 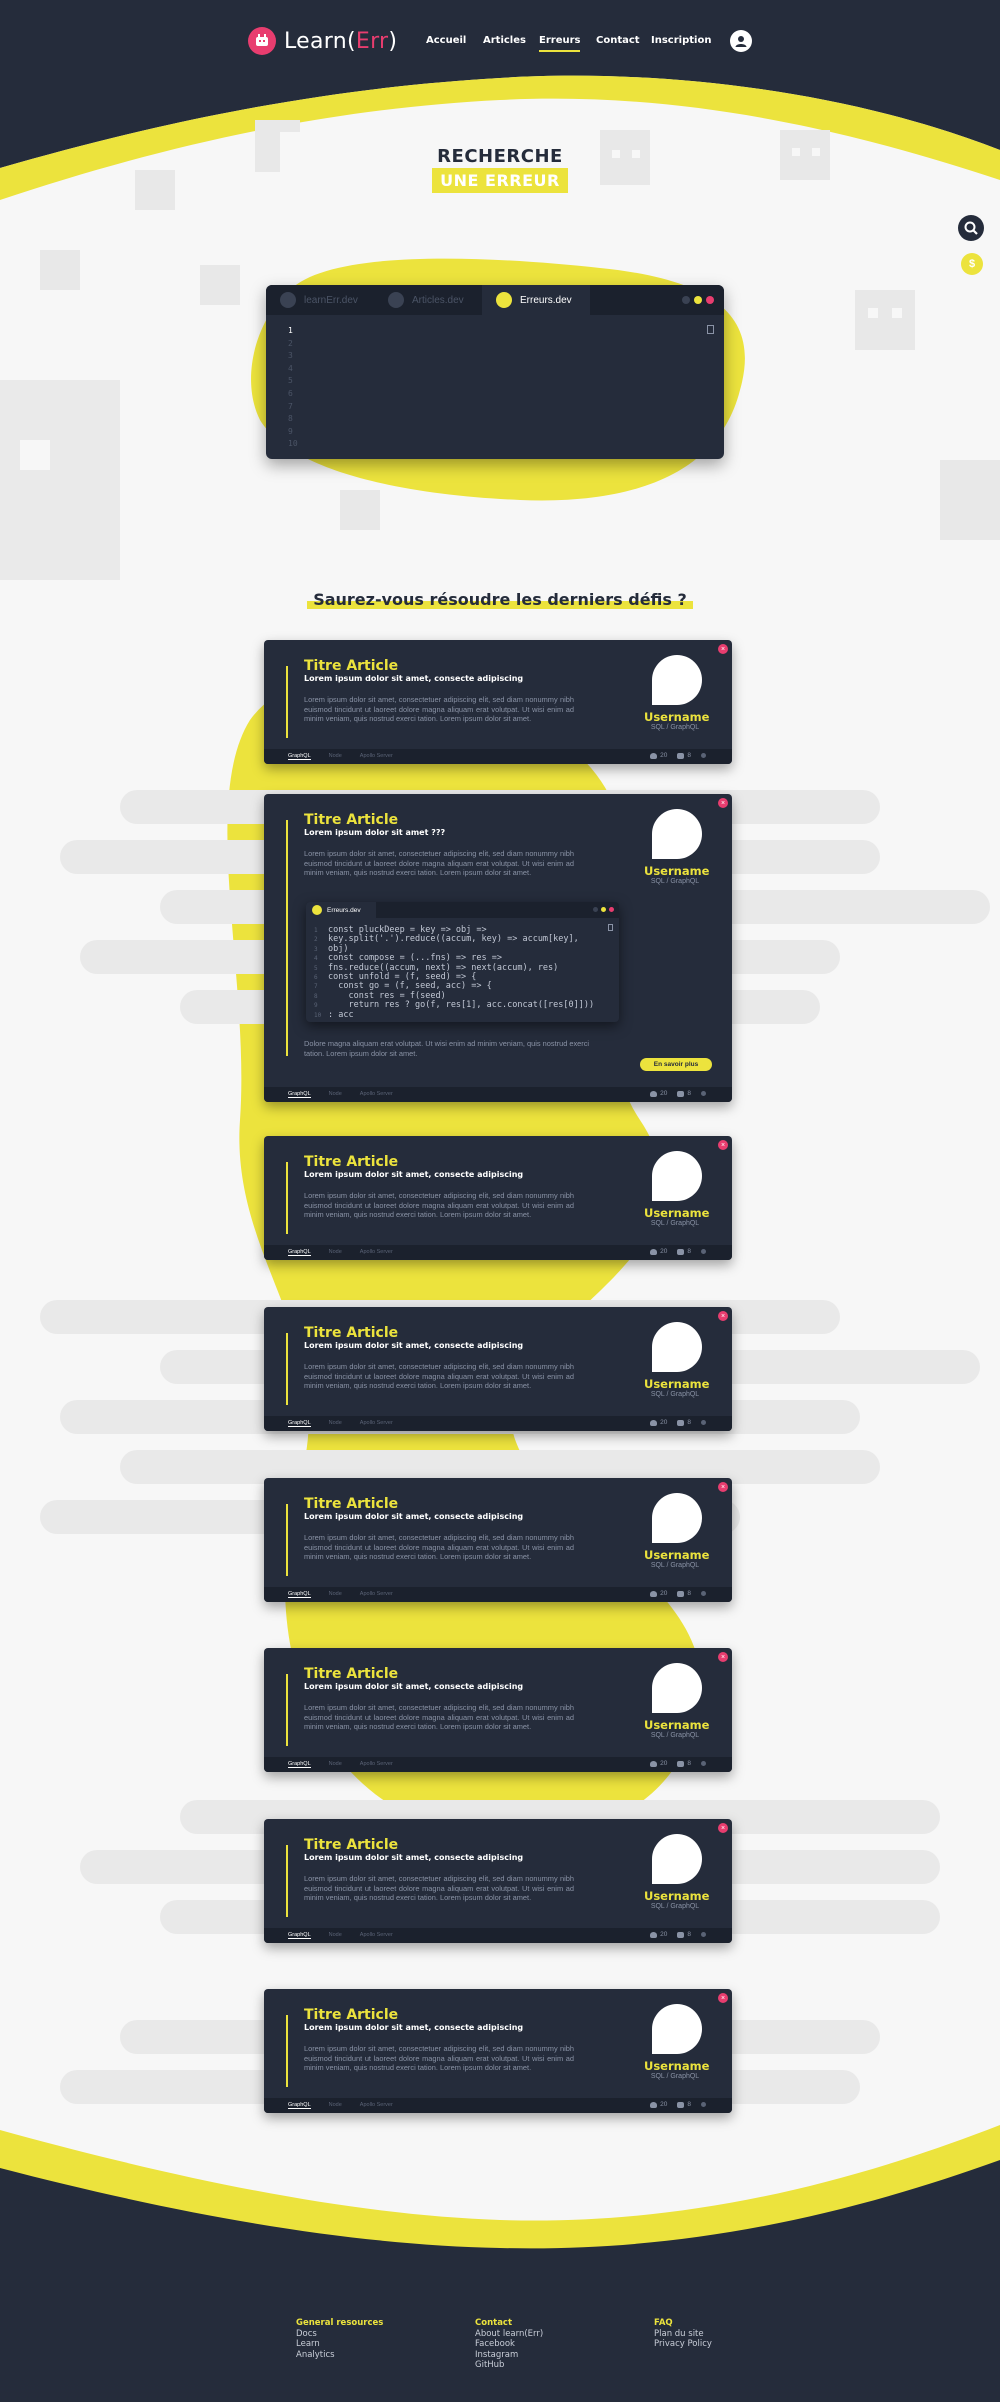 What do you see at coordinates (560, 43) in the screenshot?
I see `nav-erreurs: Erreurs` at bounding box center [560, 43].